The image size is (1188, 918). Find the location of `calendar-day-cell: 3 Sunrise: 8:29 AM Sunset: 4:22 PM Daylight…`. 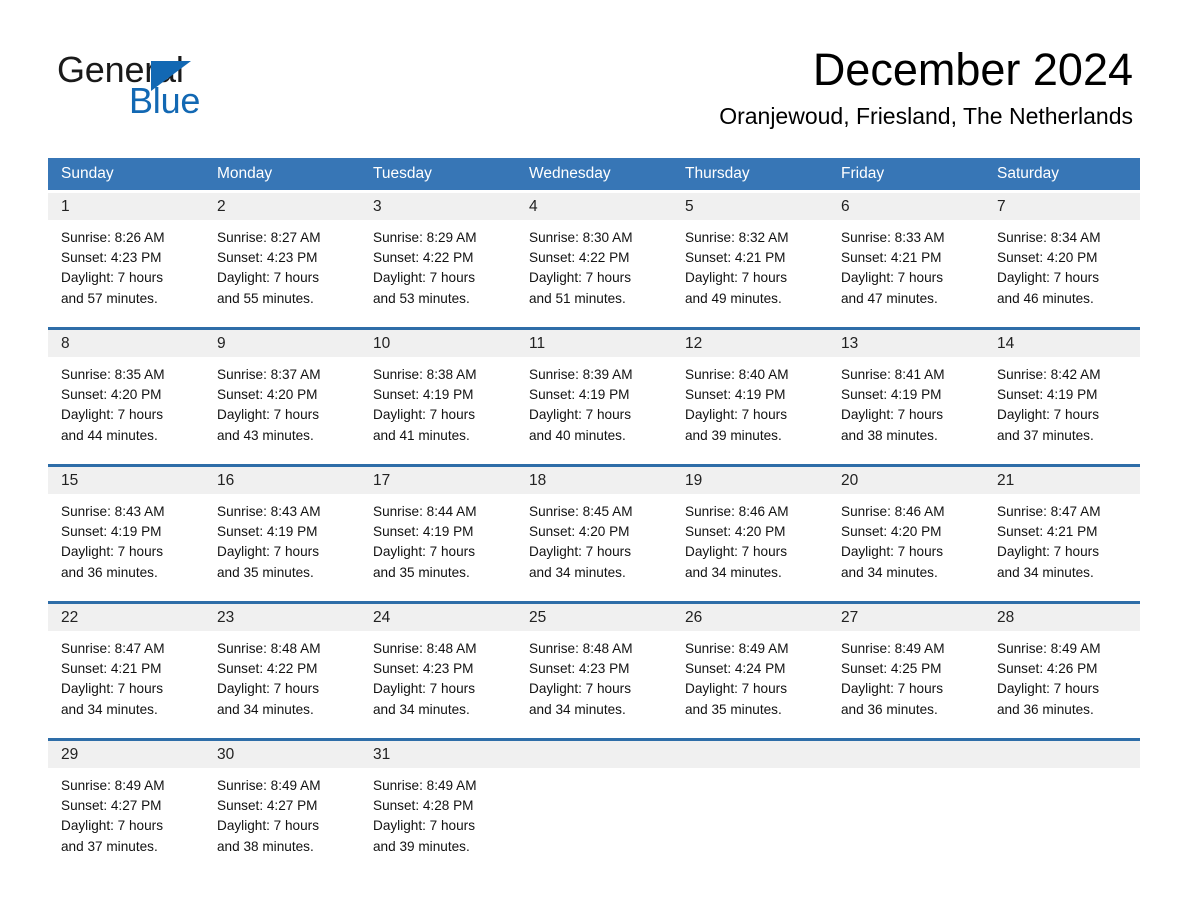

calendar-day-cell: 3 Sunrise: 8:29 AM Sunset: 4:22 PM Daylight… is located at coordinates (438, 256).